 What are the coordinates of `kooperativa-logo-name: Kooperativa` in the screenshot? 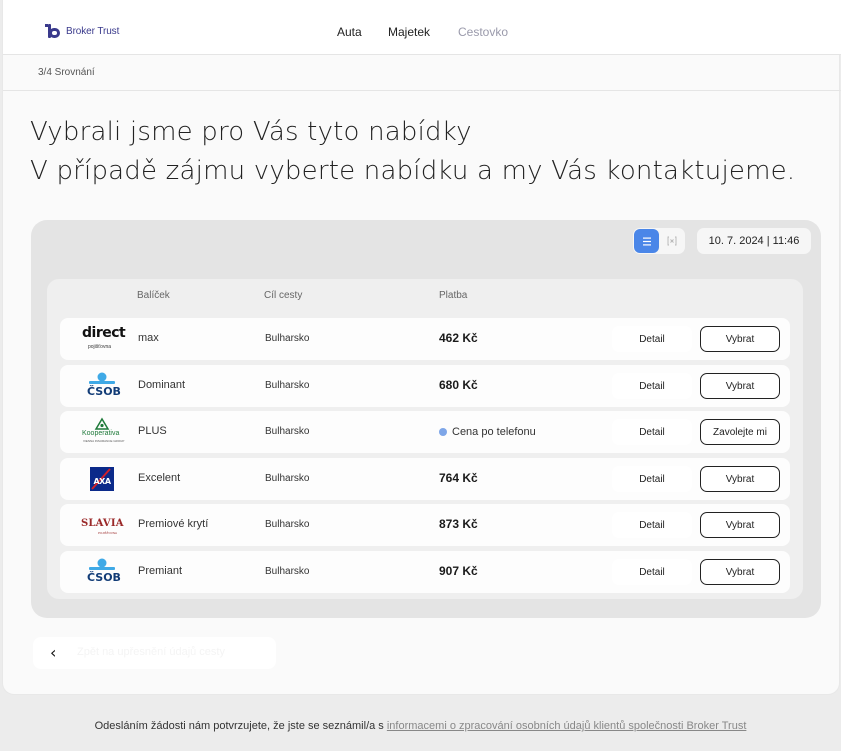 It's located at (101, 433).